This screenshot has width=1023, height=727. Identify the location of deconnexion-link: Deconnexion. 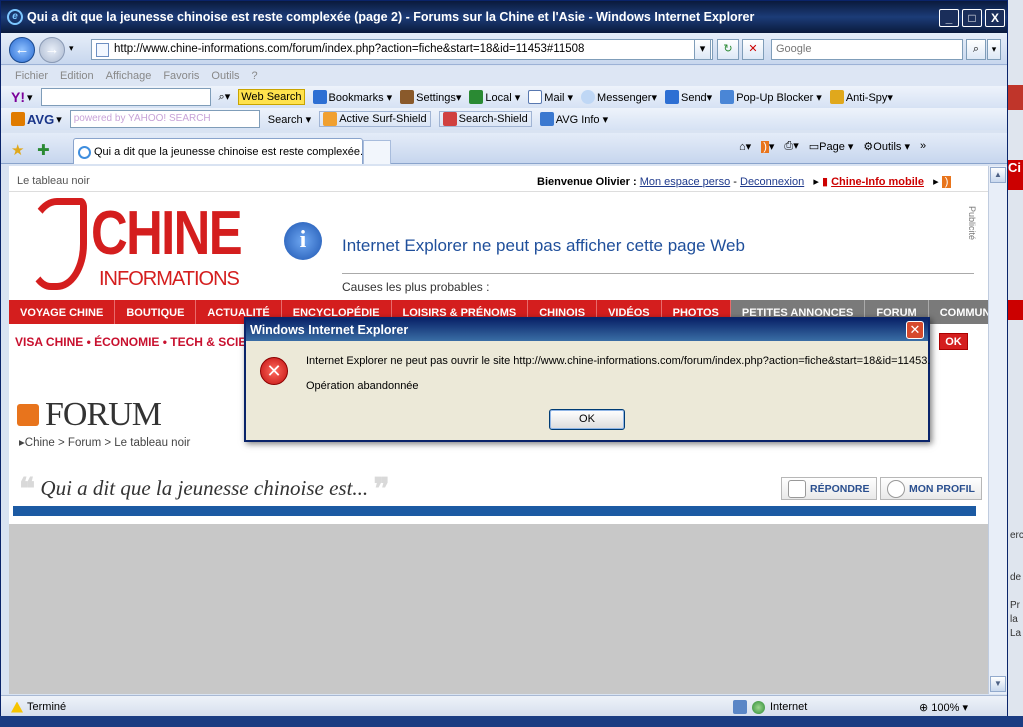
(772, 182).